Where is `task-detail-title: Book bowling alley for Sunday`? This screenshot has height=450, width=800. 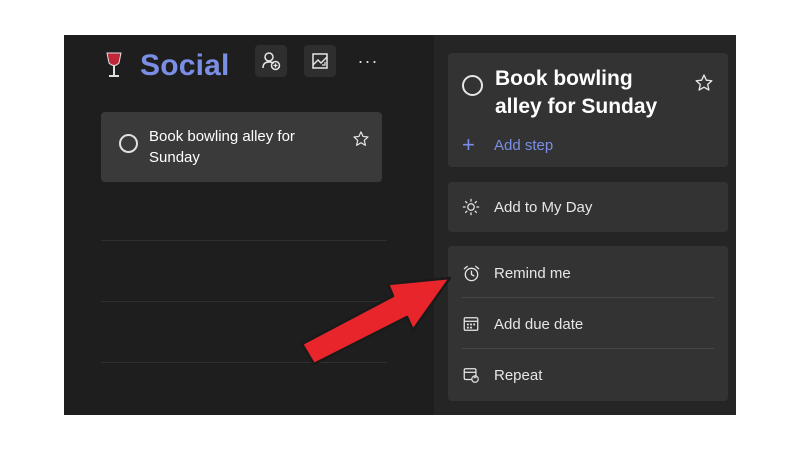
task-detail-title: Book bowling alley for Sunday is located at coordinates (590, 93).